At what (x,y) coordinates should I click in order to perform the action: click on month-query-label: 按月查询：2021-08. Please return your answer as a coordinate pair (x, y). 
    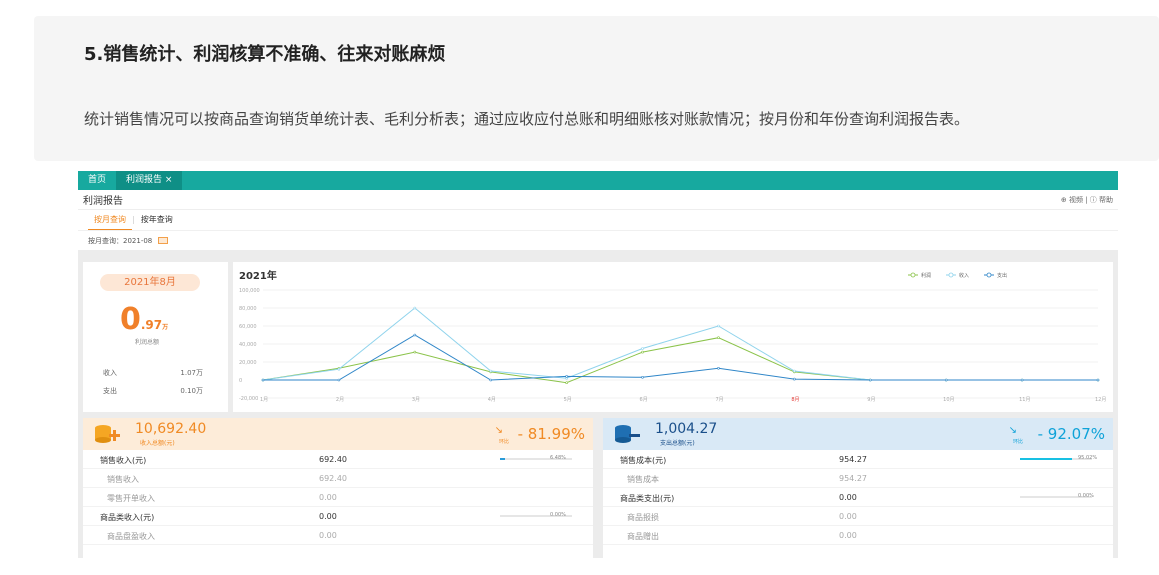
    Looking at the image, I should click on (120, 240).